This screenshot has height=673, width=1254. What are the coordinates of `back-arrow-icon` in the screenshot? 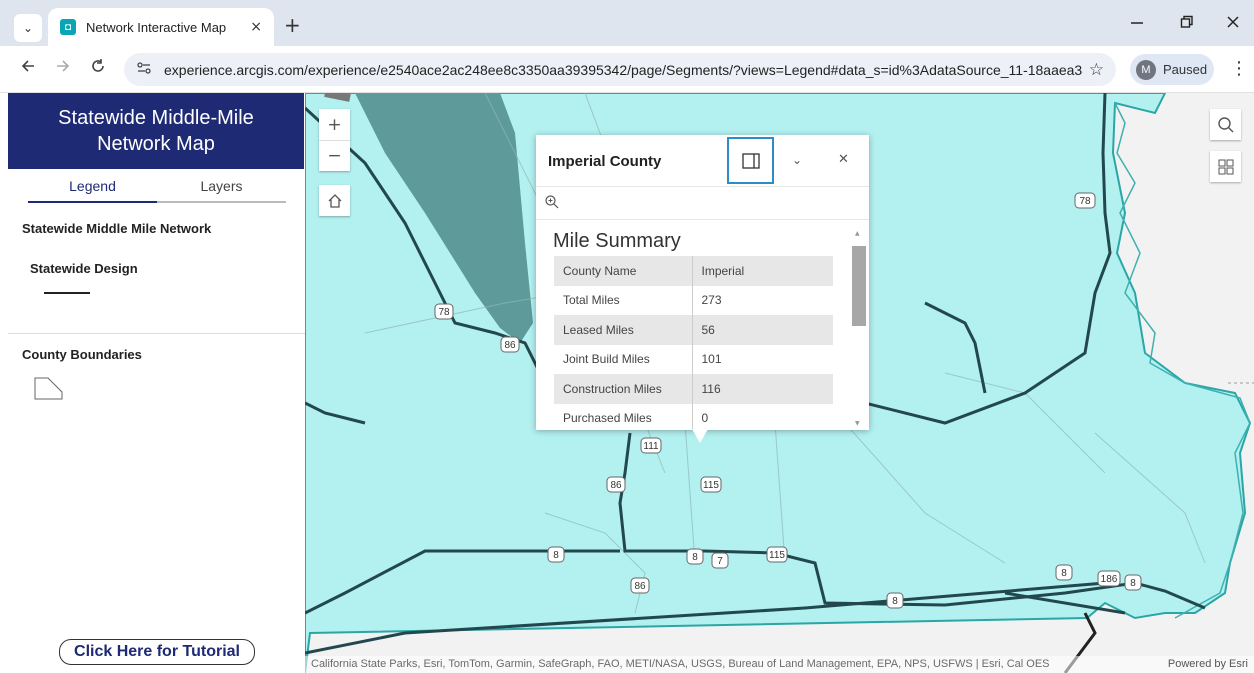 It's located at (28, 68).